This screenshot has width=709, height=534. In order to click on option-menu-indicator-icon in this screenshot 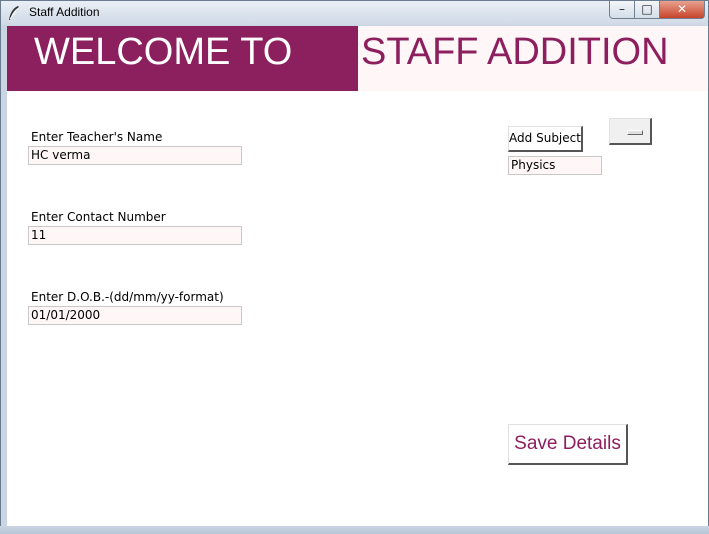, I will do `click(635, 132)`.